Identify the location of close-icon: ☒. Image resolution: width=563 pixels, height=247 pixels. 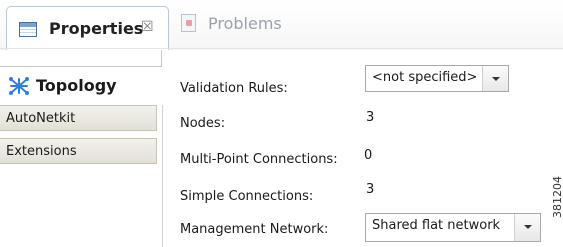
(147, 27).